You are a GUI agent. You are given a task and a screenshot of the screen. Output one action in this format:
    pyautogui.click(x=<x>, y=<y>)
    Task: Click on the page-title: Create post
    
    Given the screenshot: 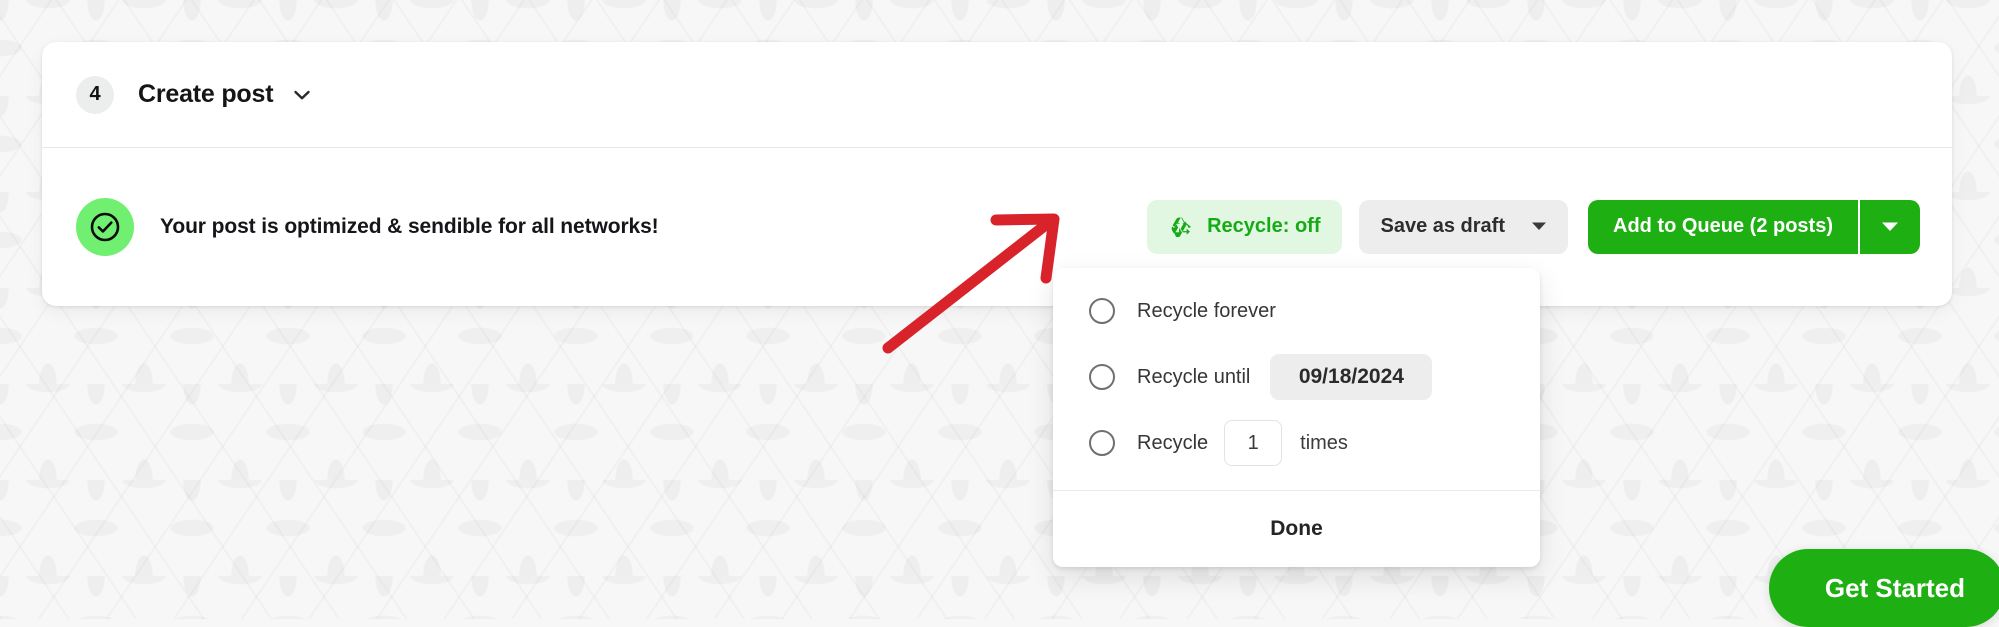 What is the action you would take?
    pyautogui.click(x=206, y=94)
    